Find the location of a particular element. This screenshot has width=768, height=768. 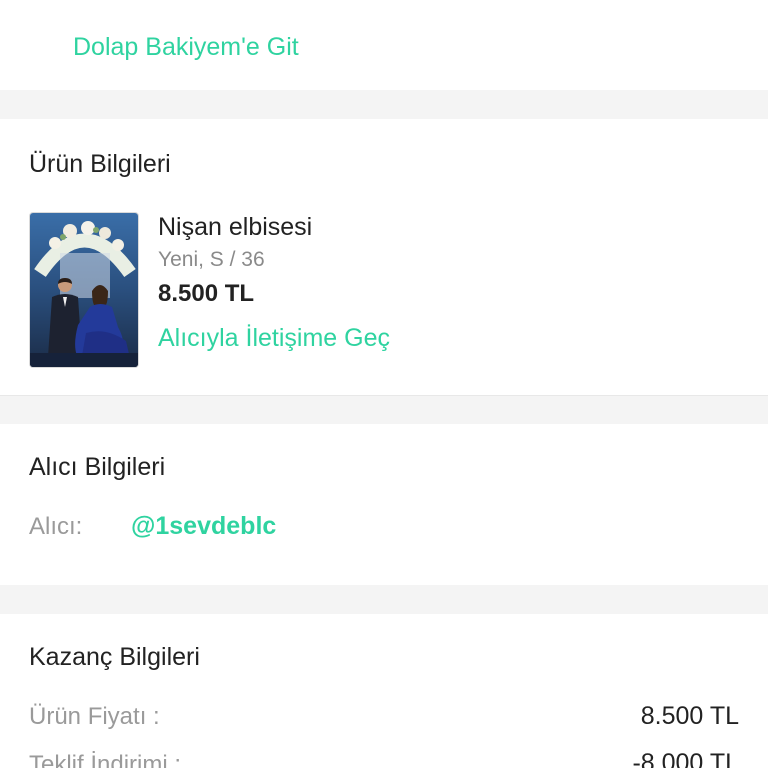

product-name: Nişan elbisesi is located at coordinates (235, 227).